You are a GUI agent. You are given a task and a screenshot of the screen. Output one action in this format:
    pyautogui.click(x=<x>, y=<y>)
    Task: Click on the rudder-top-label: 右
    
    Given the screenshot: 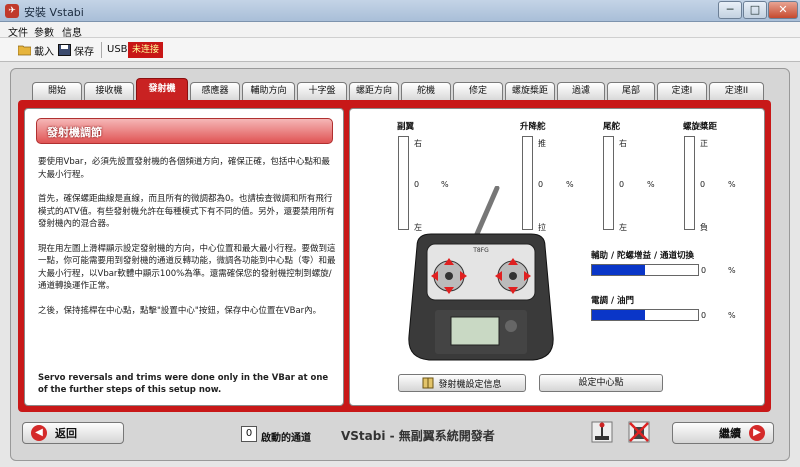 What is the action you would take?
    pyautogui.click(x=623, y=143)
    